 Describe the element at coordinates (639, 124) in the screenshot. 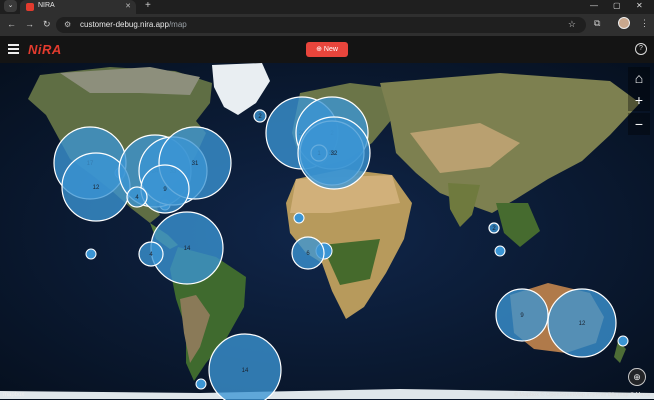

I see `zoom-out-button: −` at that location.